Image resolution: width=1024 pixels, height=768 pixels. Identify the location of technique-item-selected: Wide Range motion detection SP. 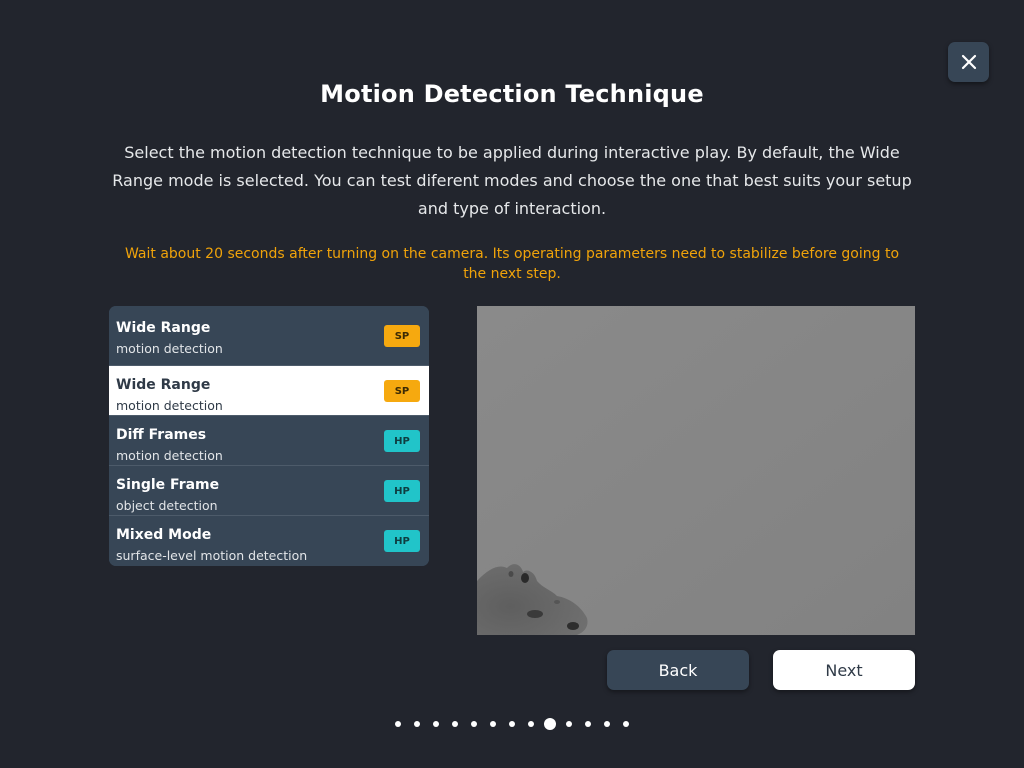
(269, 391).